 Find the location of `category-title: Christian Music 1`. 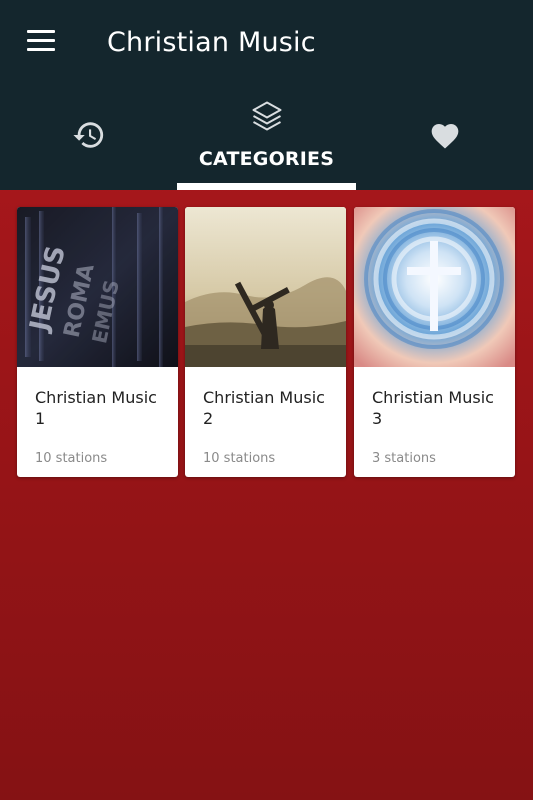

category-title: Christian Music 1 is located at coordinates (96, 408).